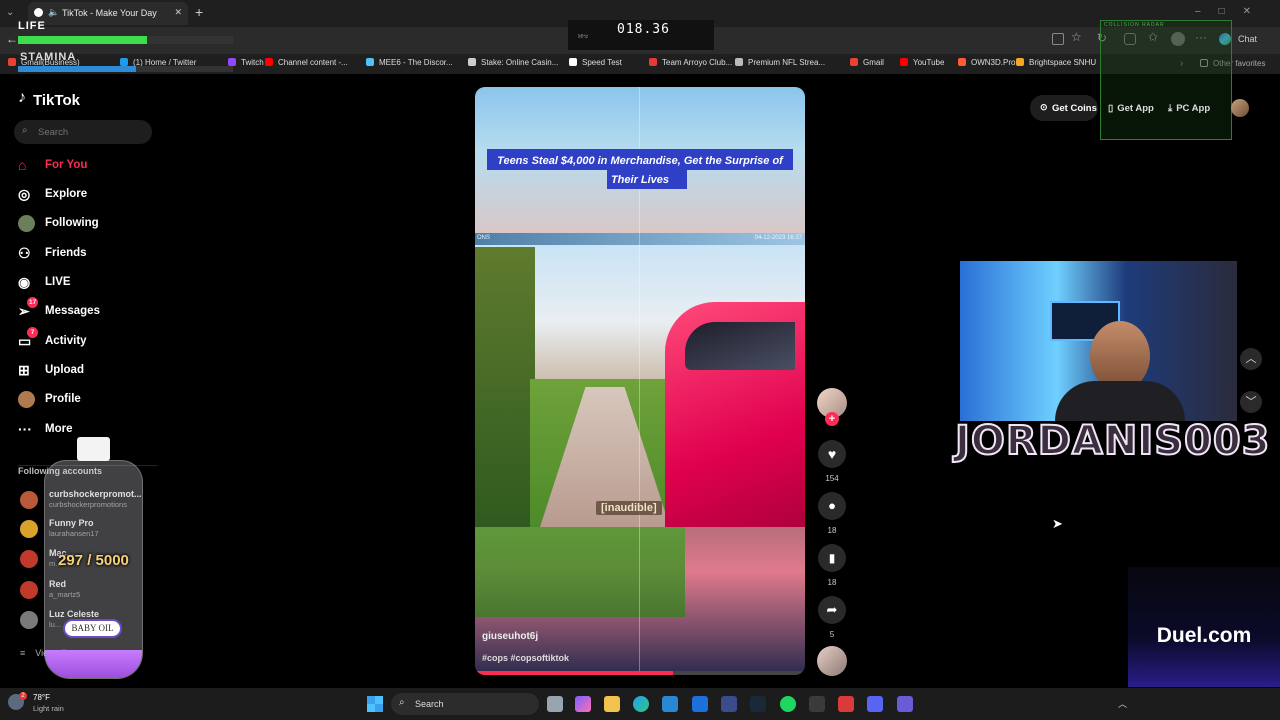 The image size is (1280, 720). Describe the element at coordinates (48, 57) in the screenshot. I see `stamina-label: STAMINA` at that location.